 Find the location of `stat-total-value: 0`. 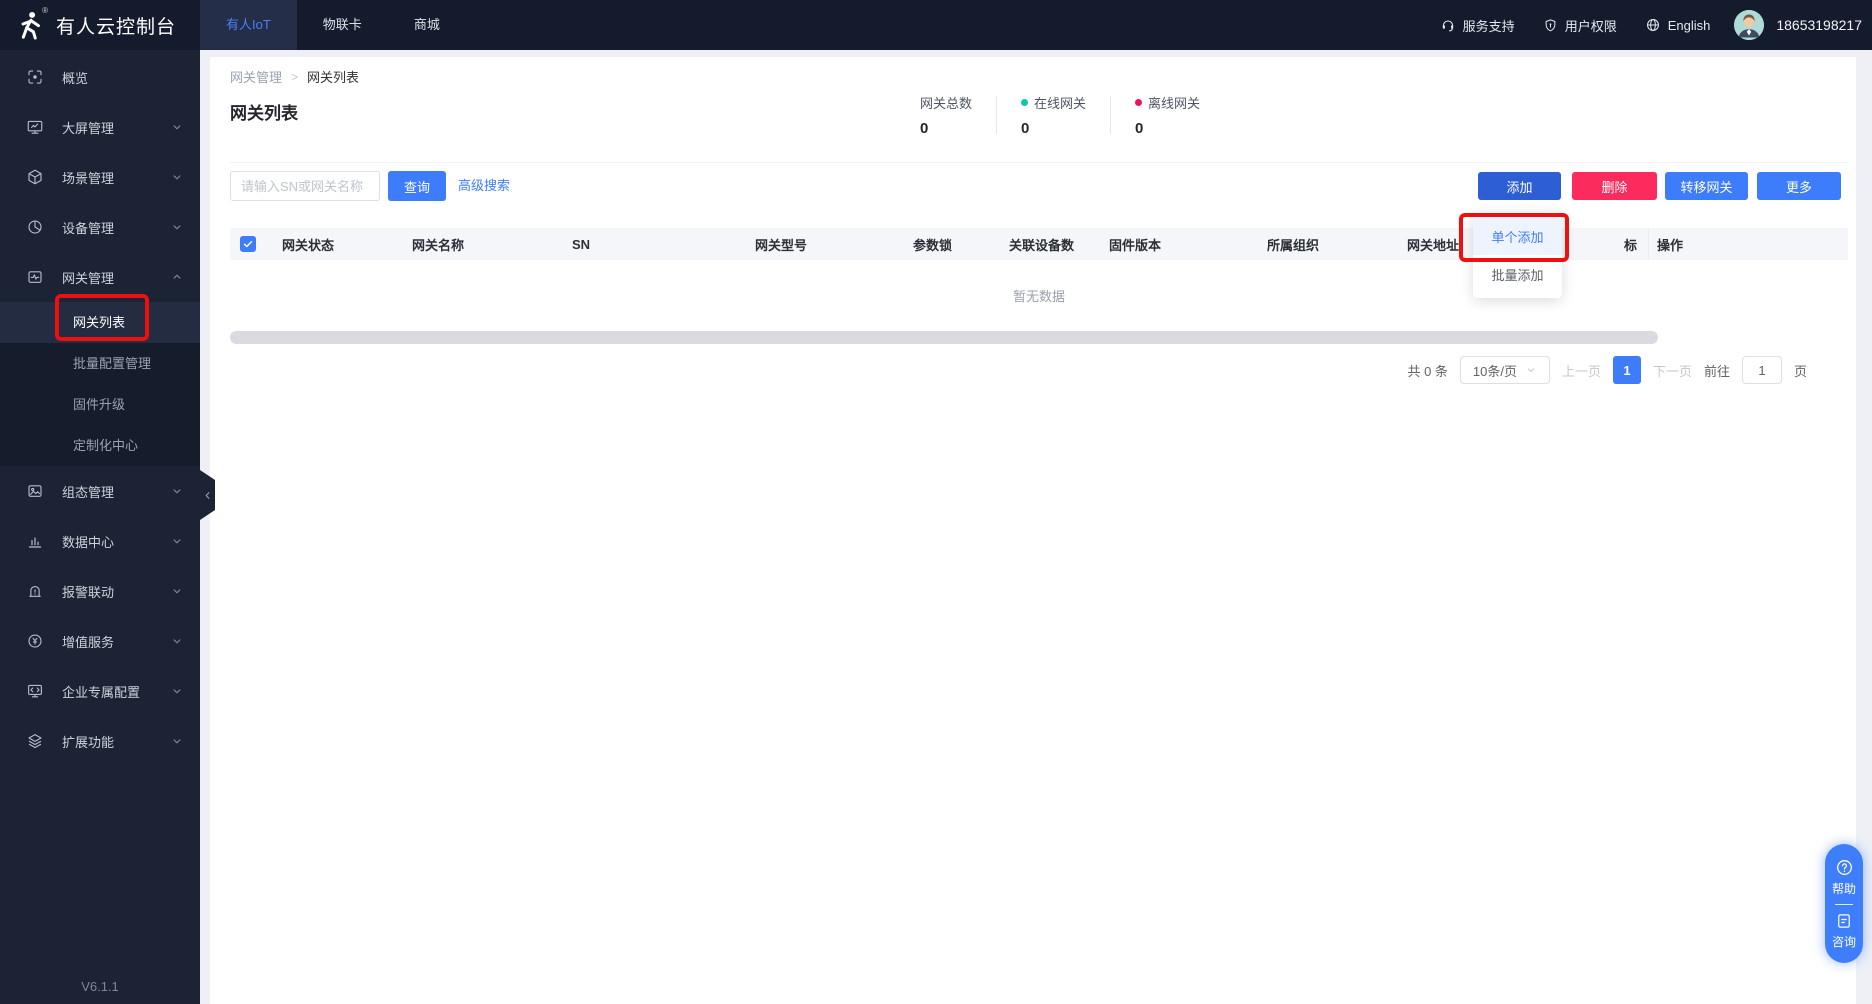

stat-total-value: 0 is located at coordinates (924, 128).